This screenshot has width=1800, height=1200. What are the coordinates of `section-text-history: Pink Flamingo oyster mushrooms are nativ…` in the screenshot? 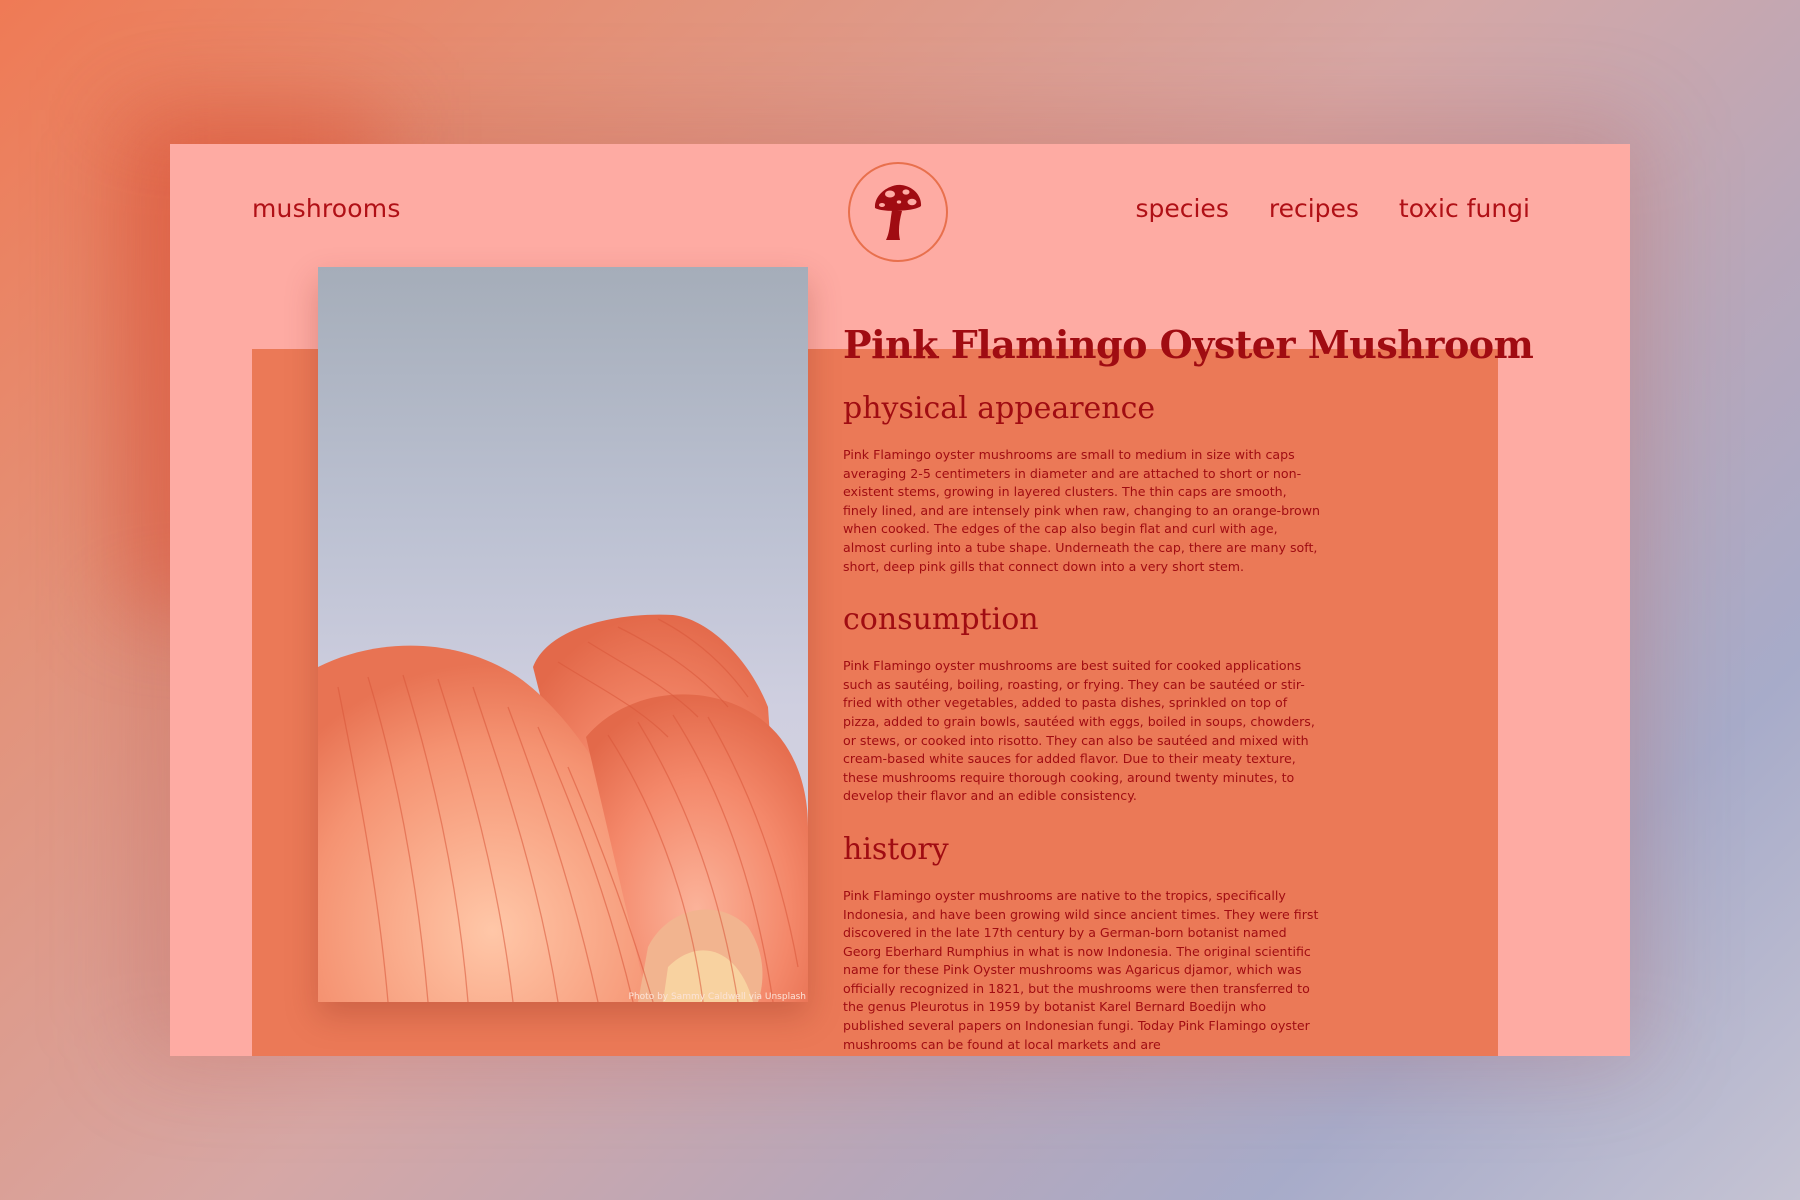 It's located at (1081, 969).